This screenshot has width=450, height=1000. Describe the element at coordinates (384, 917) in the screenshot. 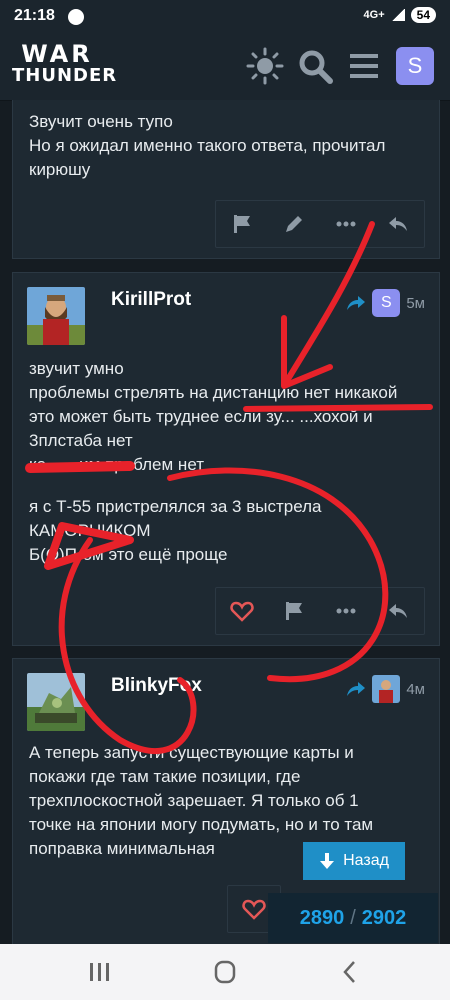

I see `counter-total: 2902` at that location.